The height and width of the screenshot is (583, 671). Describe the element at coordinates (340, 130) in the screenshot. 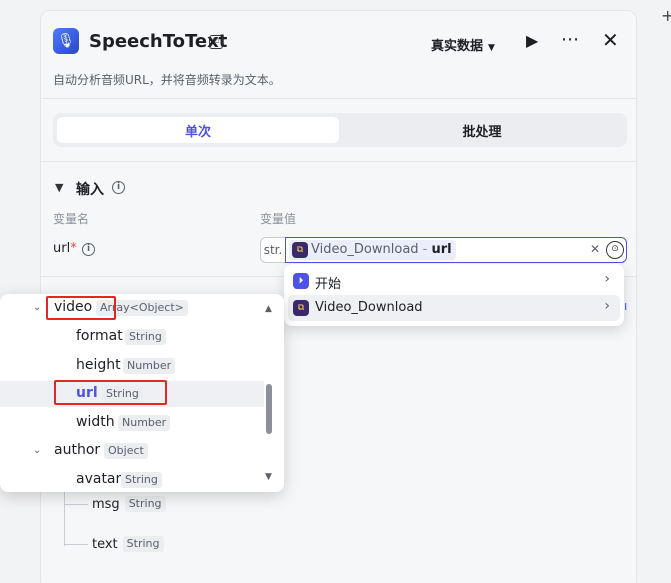

I see `mode-tabs: 单次 批处理` at that location.